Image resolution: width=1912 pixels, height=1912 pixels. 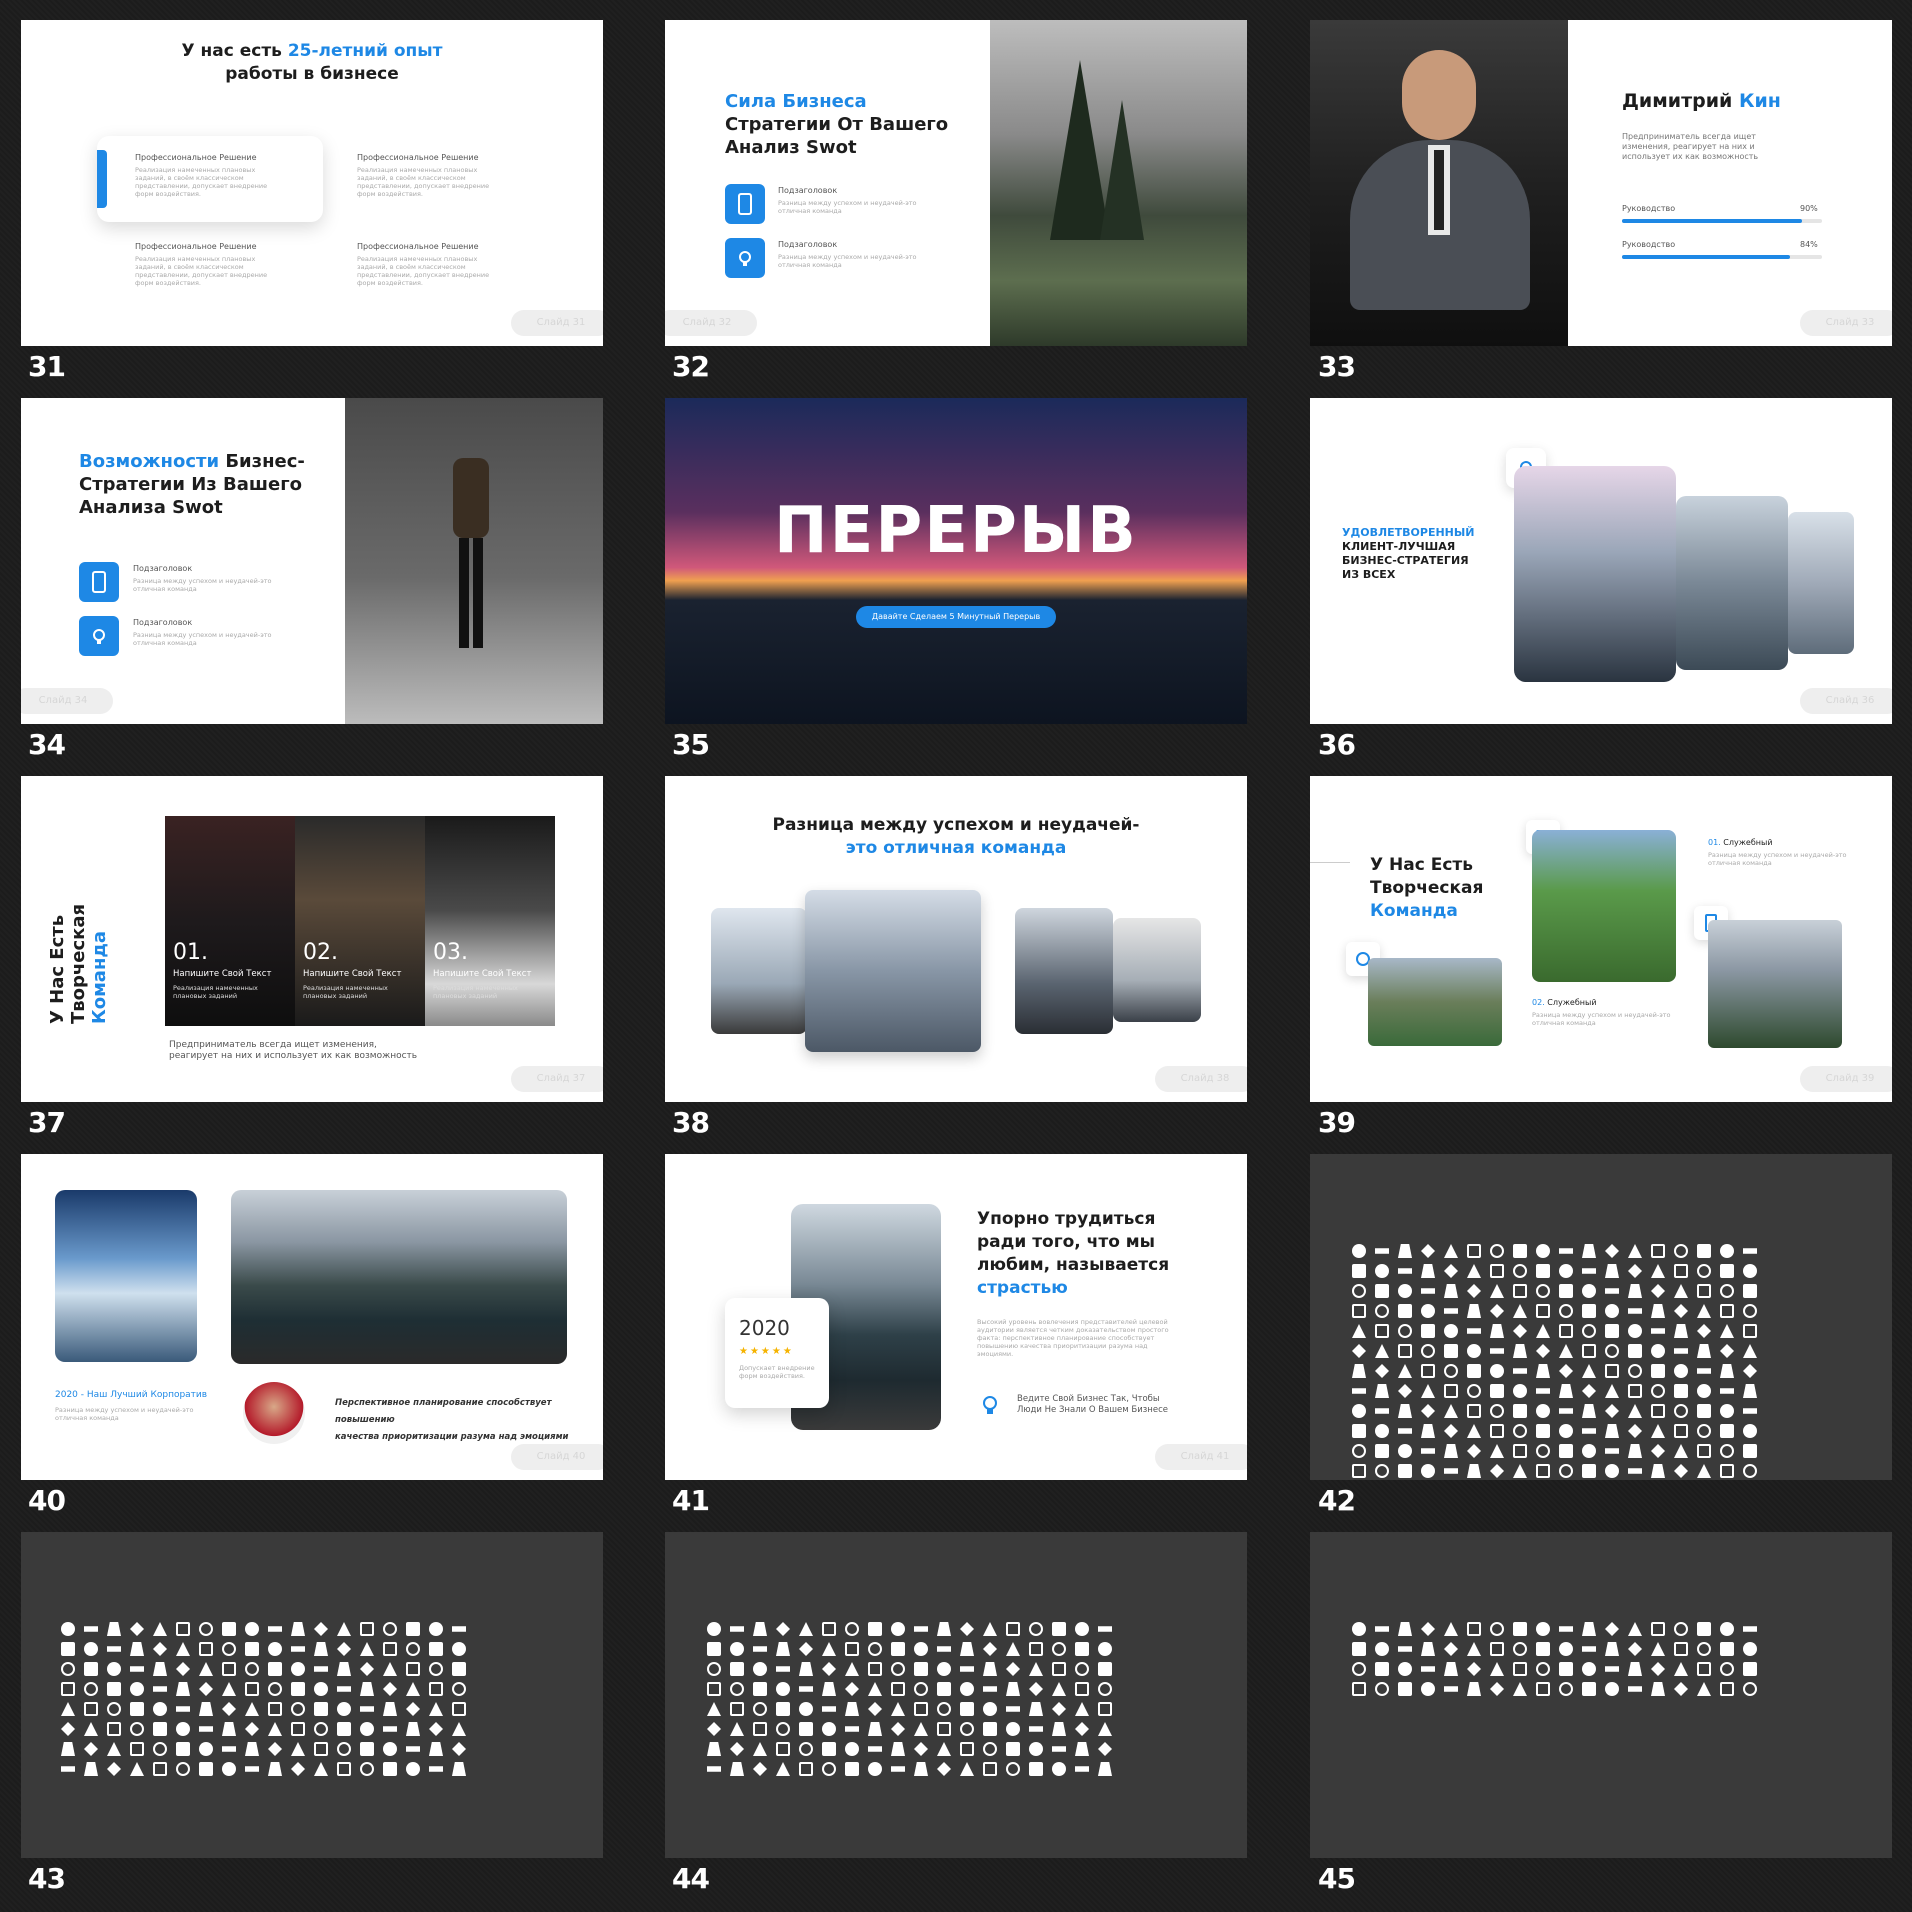 I want to click on slide-number: 41, so click(x=691, y=1500).